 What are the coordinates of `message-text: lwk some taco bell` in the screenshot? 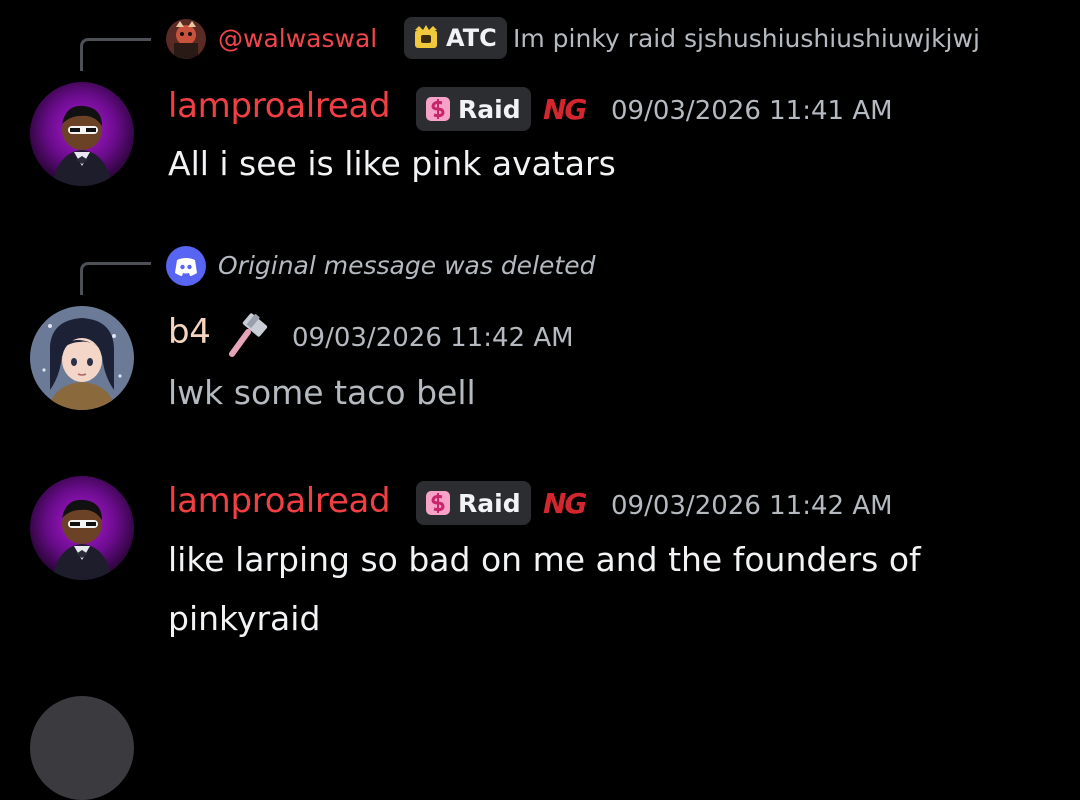 It's located at (322, 392).